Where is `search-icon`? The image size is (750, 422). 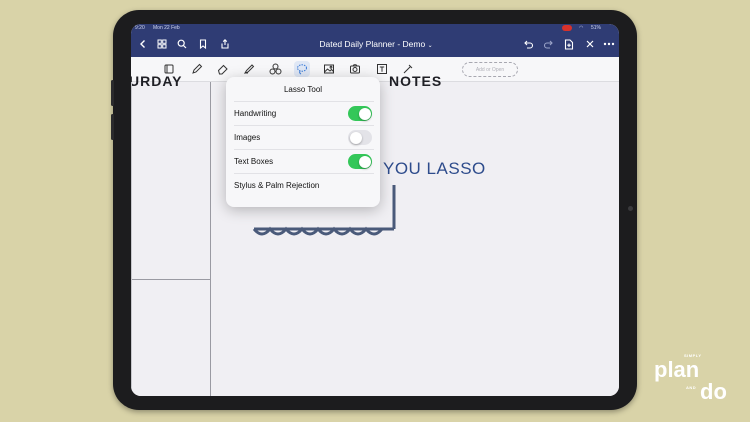
search-icon is located at coordinates (182, 44).